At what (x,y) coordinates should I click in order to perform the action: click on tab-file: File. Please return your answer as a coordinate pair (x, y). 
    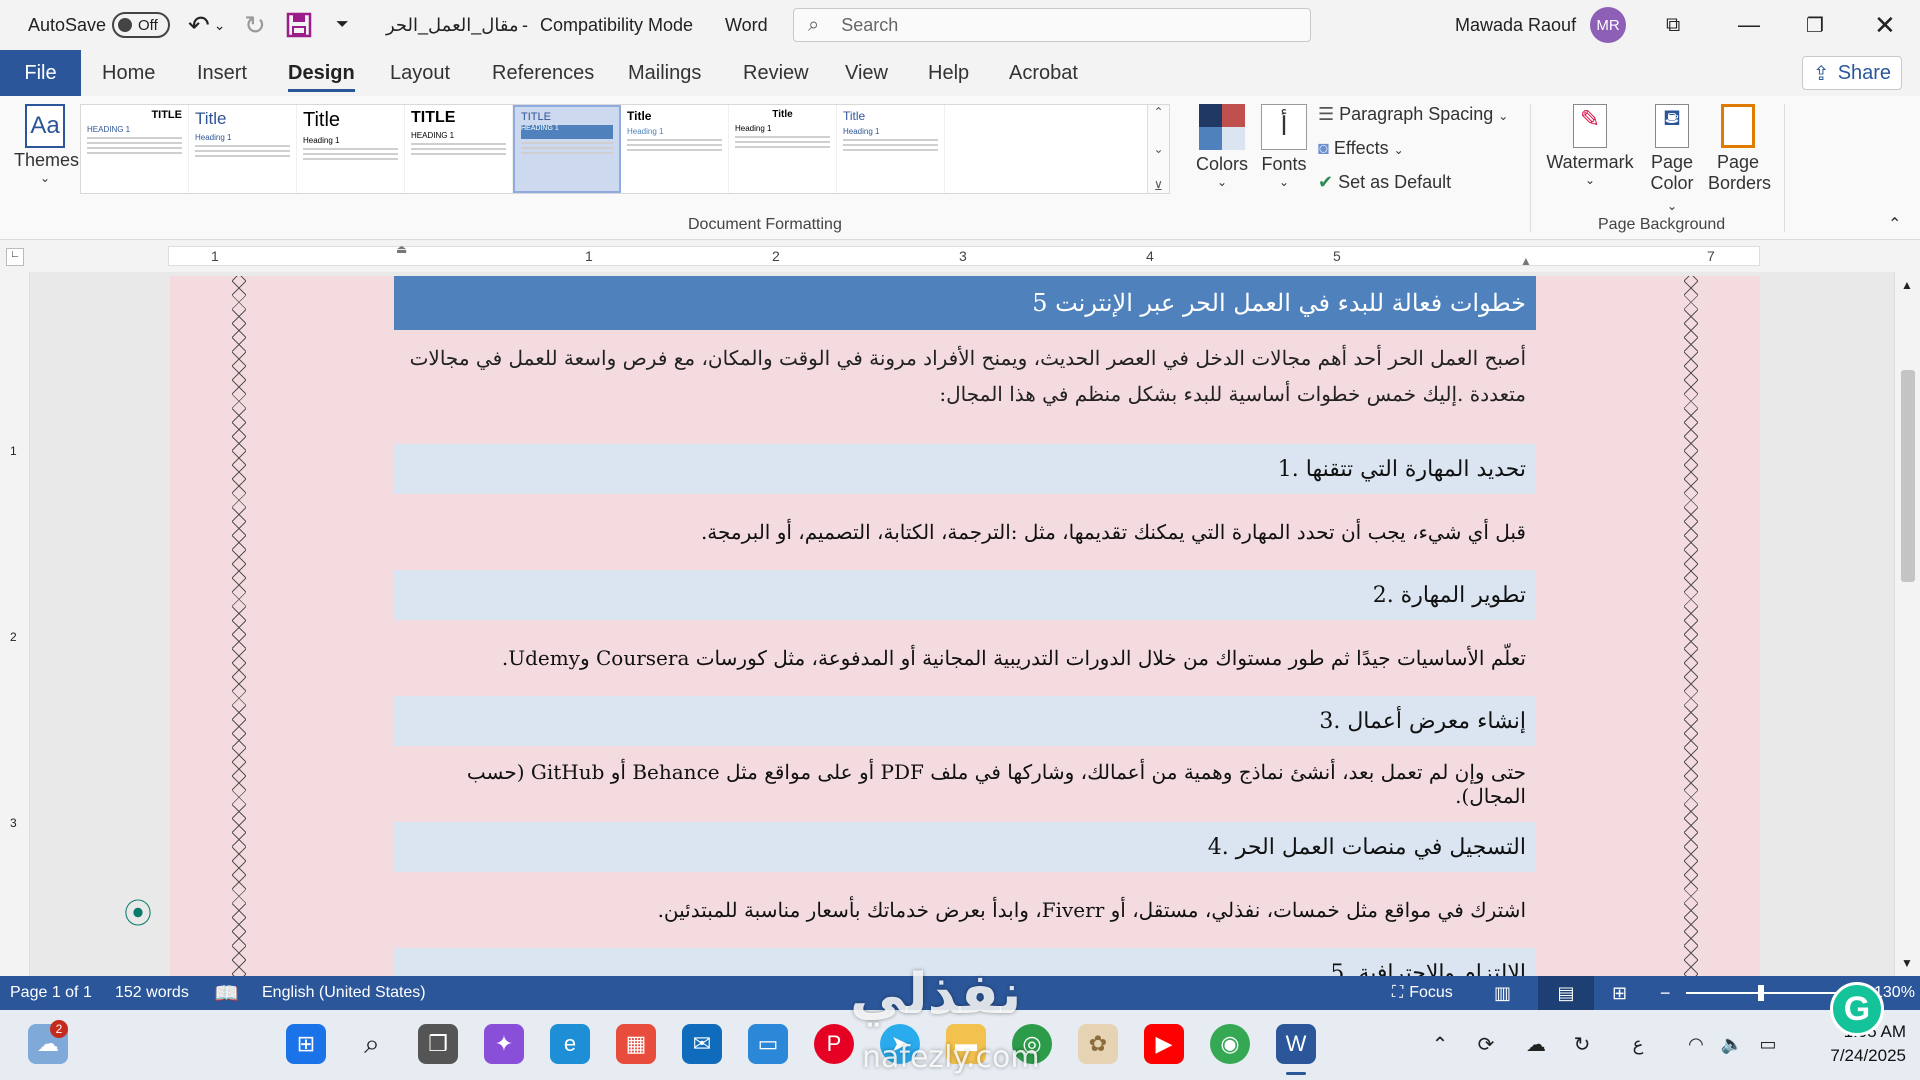
    Looking at the image, I should click on (40, 73).